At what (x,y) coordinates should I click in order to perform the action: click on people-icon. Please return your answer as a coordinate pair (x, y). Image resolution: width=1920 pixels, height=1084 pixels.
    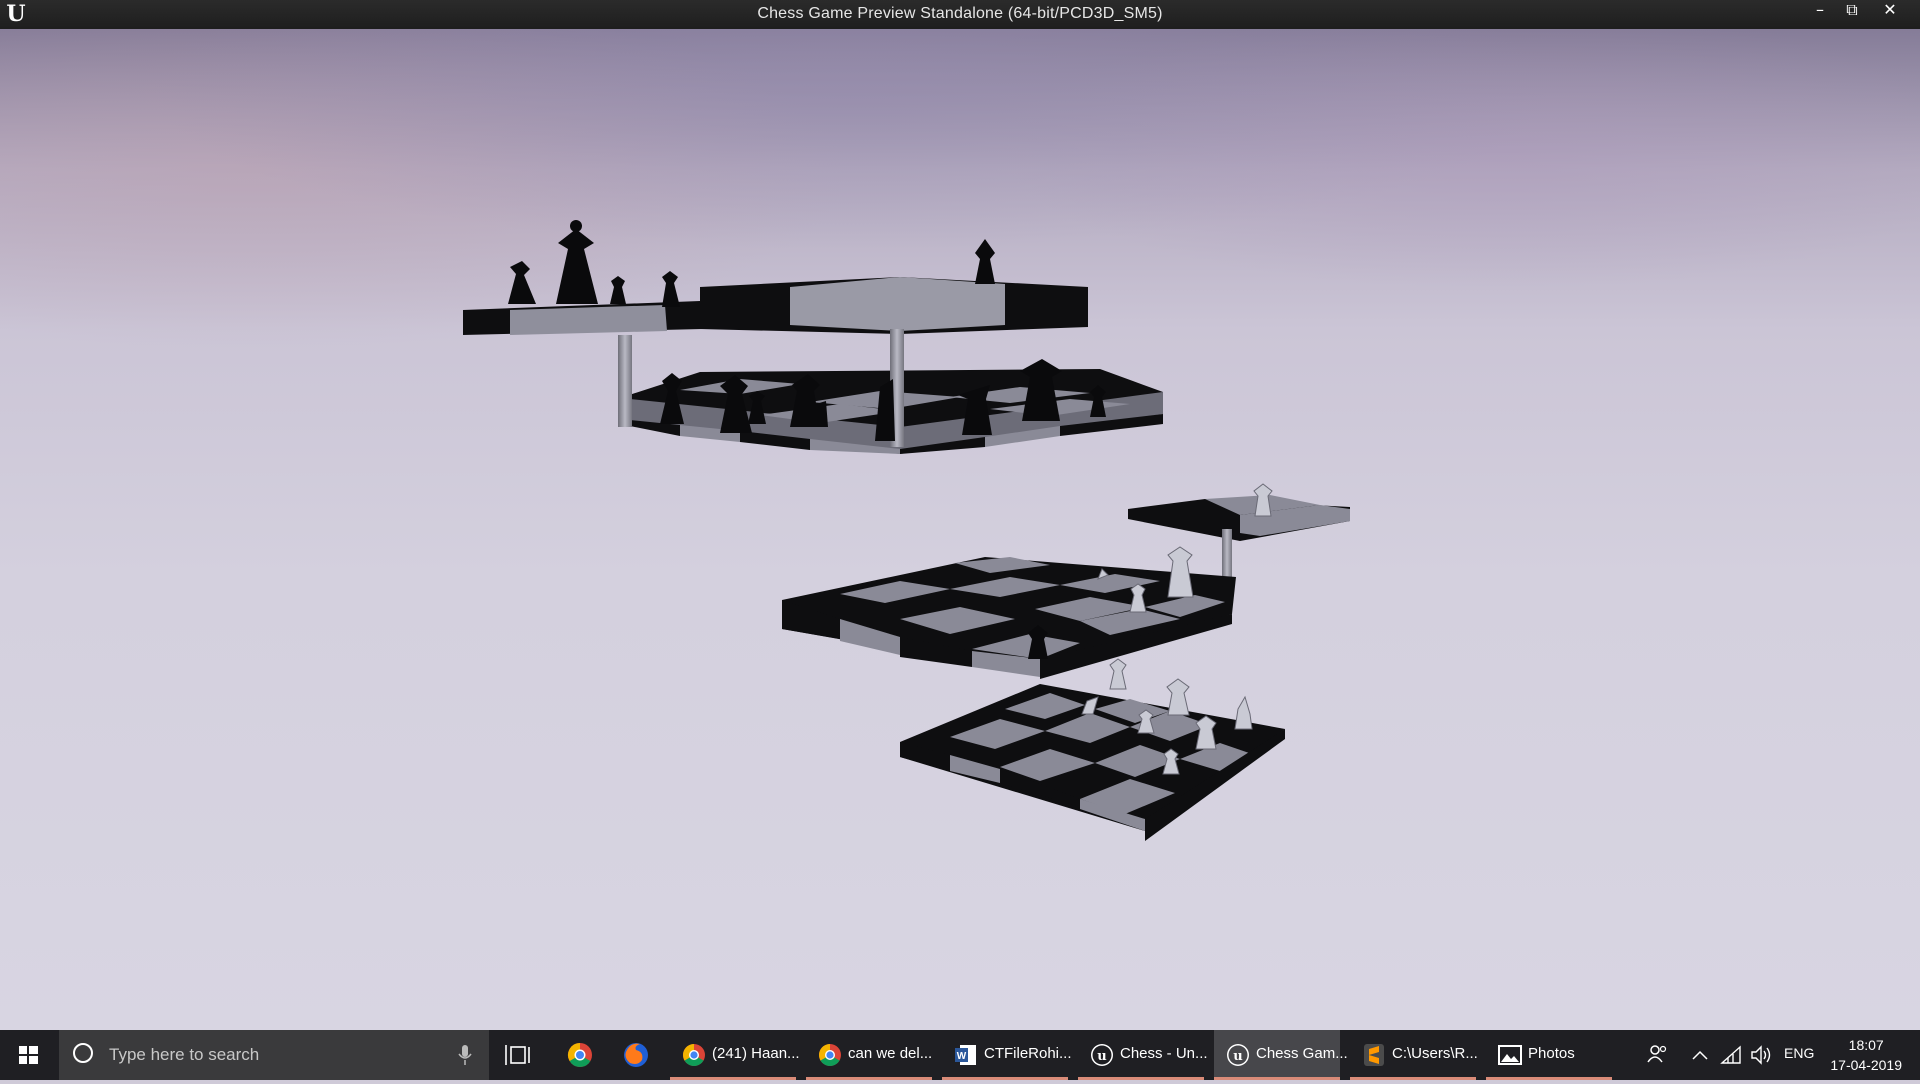
    Looking at the image, I should click on (1657, 1054).